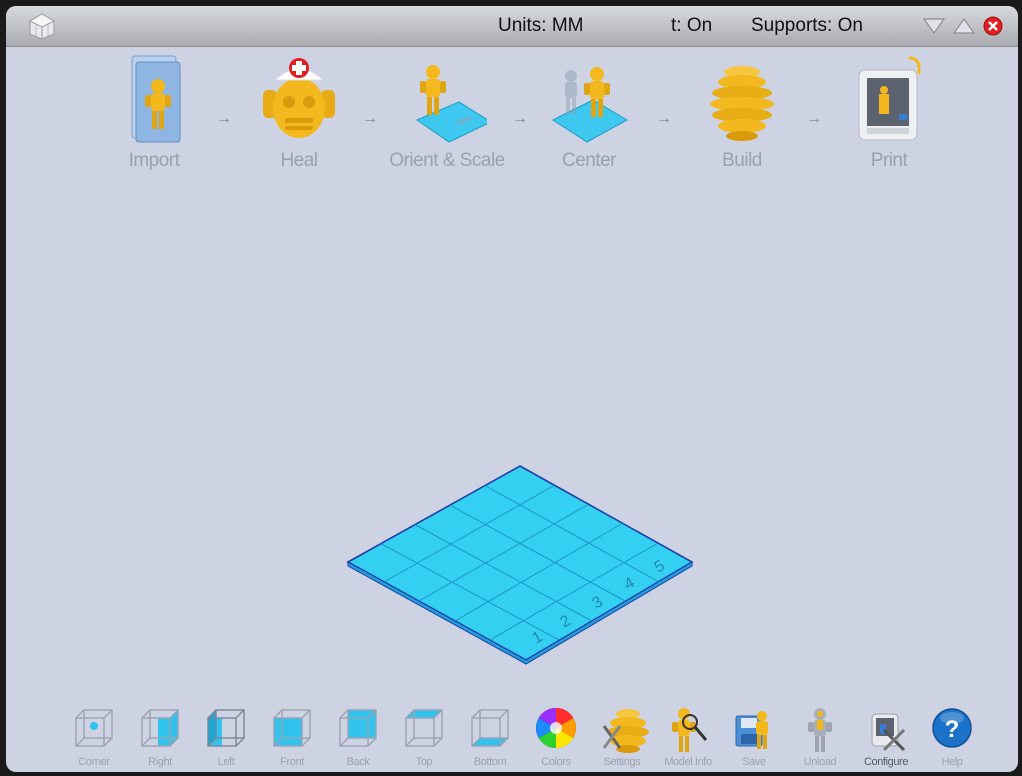 This screenshot has width=1022, height=776. What do you see at coordinates (292, 728) in the screenshot?
I see `view-front-icon` at bounding box center [292, 728].